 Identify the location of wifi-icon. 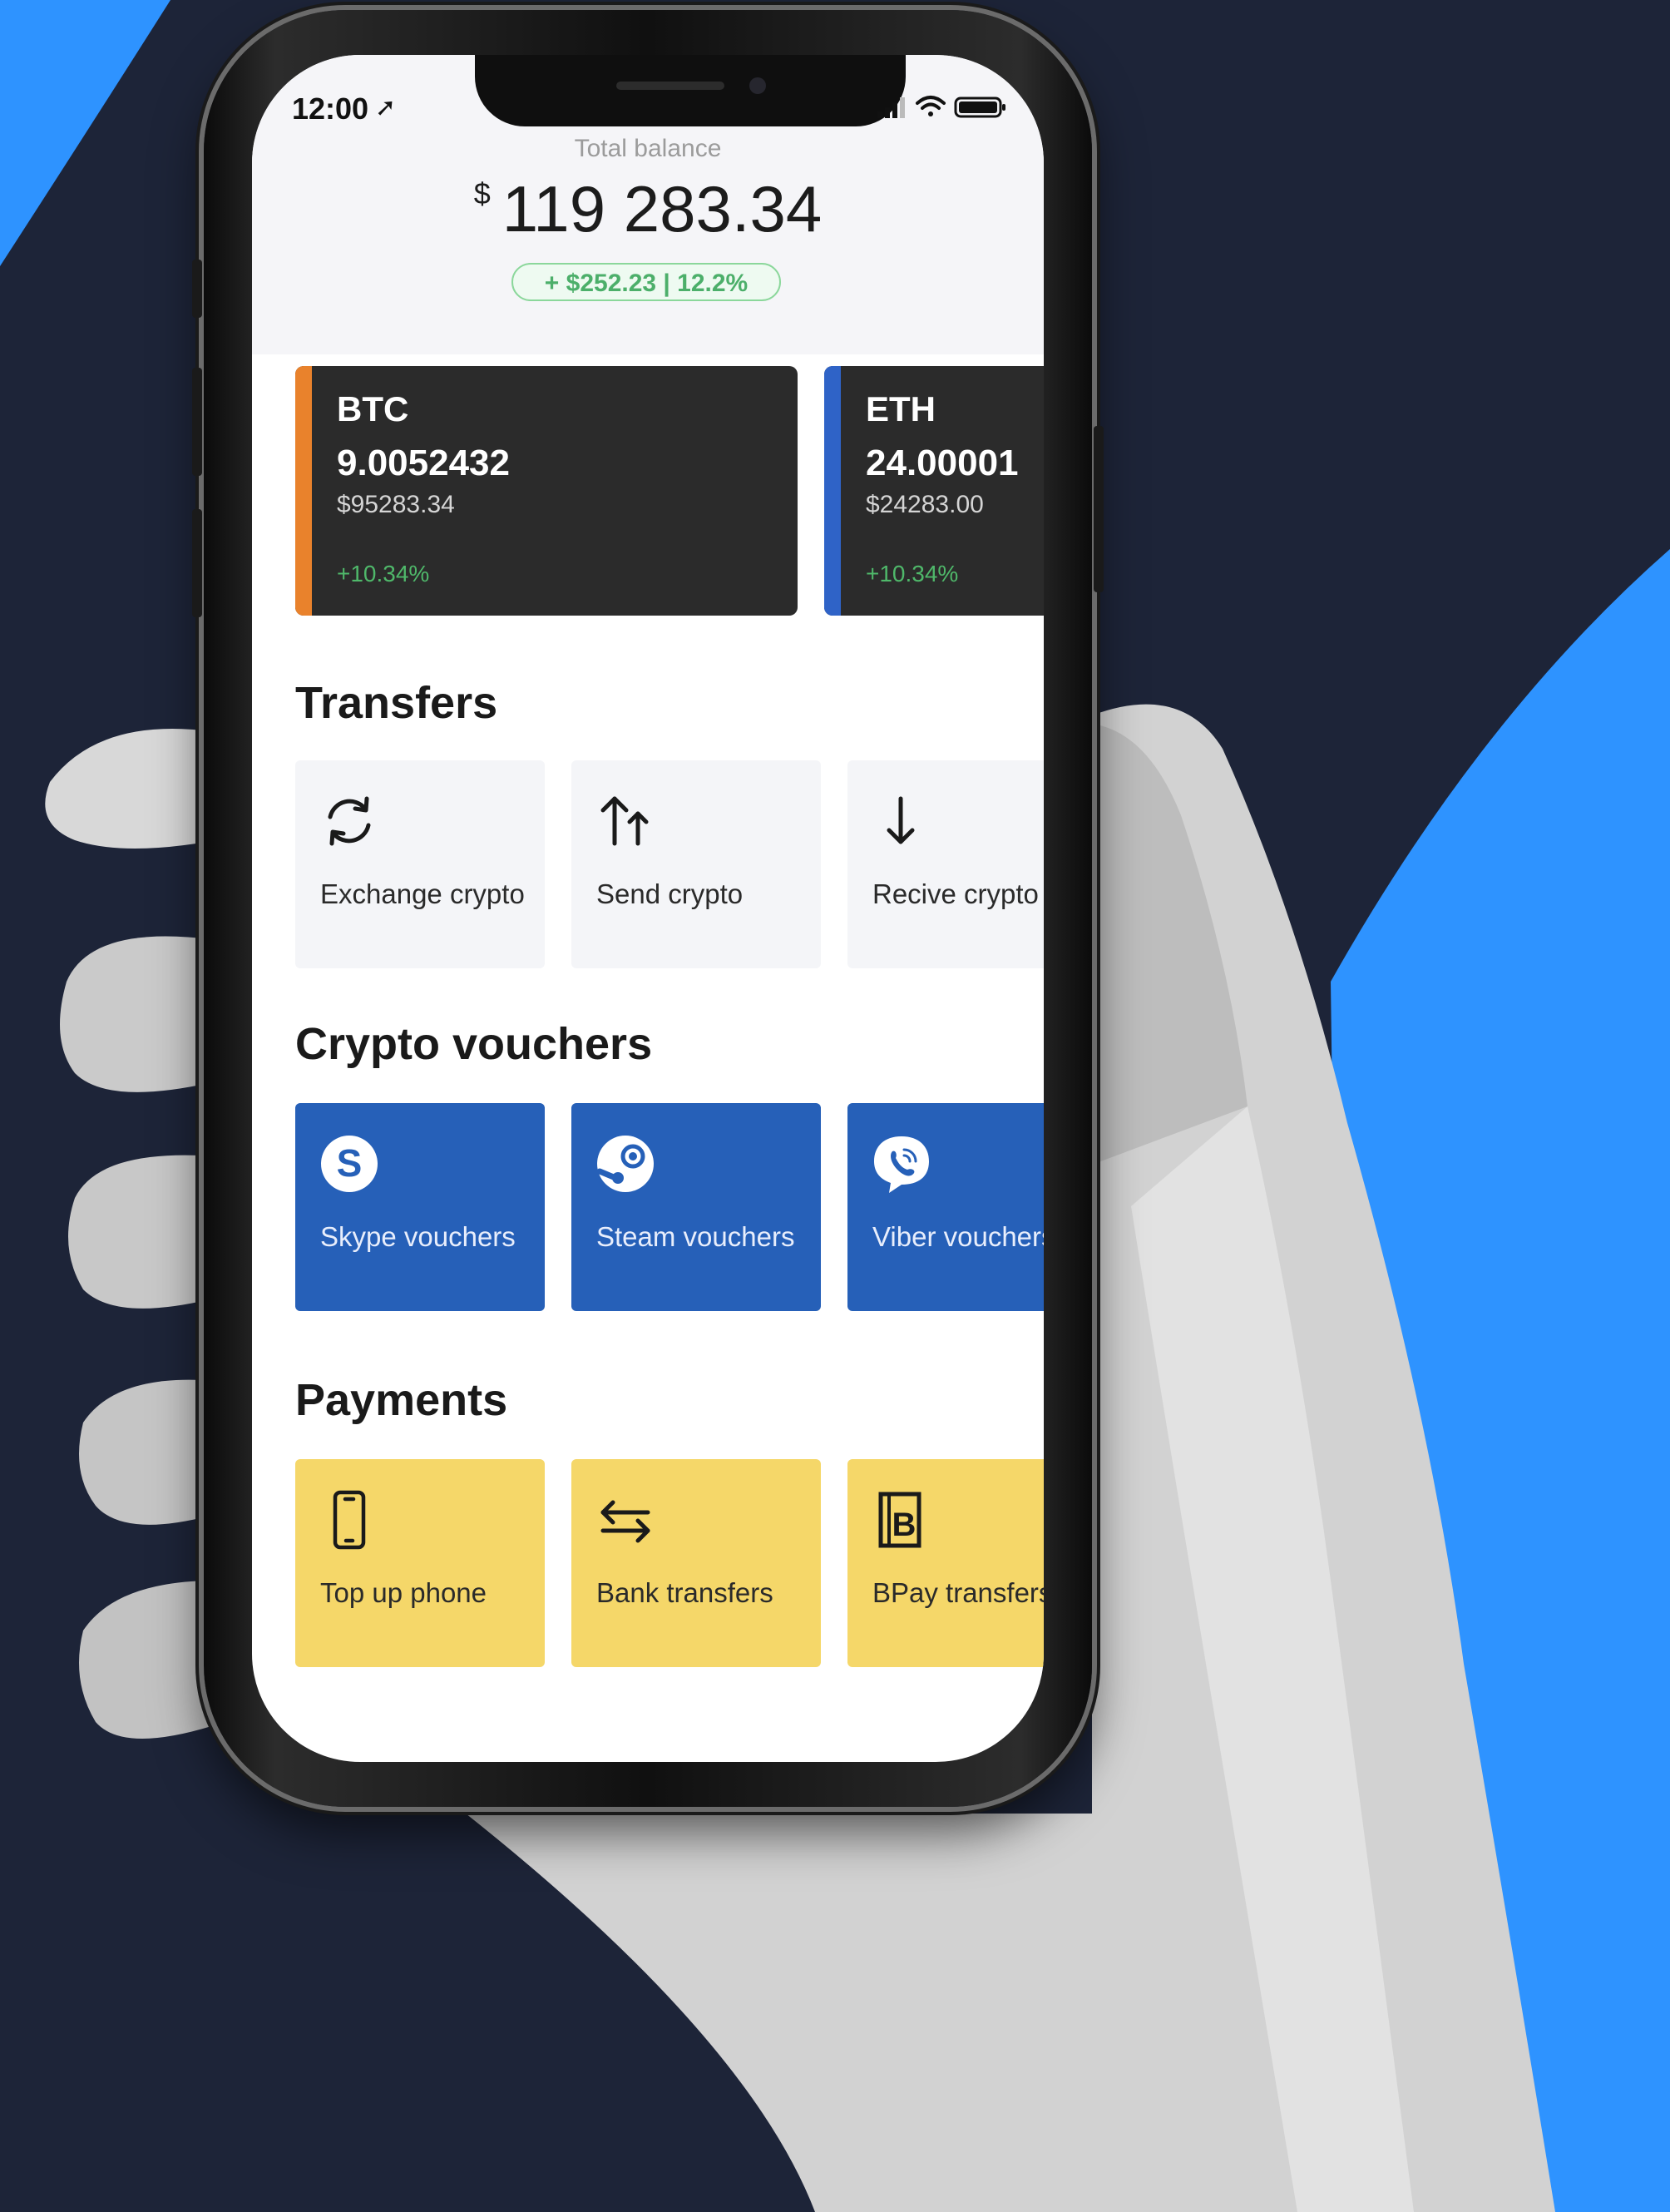
(931, 106).